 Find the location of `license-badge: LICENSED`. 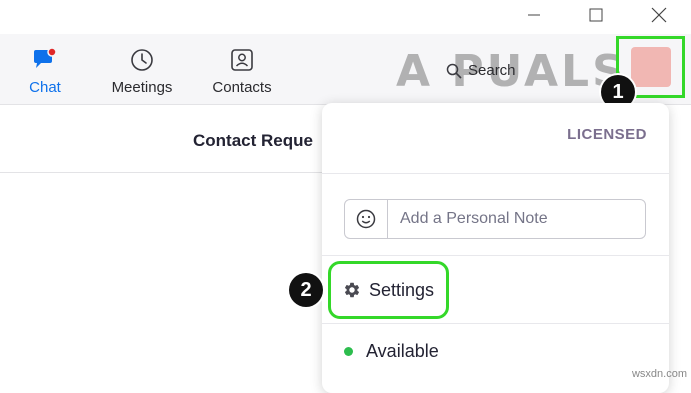

license-badge: LICENSED is located at coordinates (607, 134).